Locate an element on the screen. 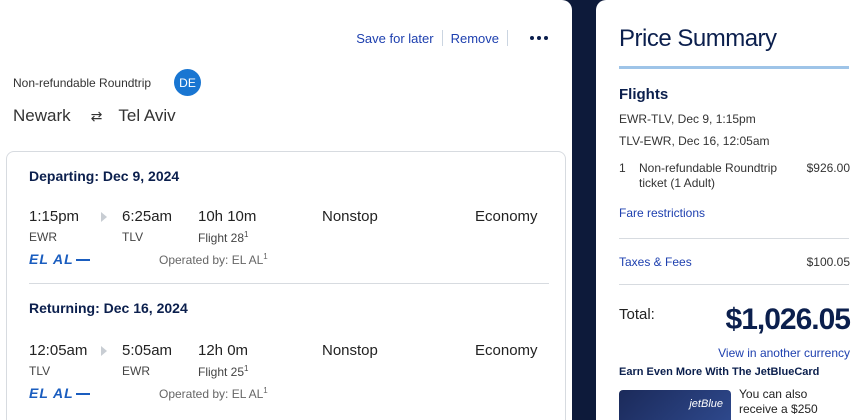 The width and height of the screenshot is (868, 420). total-value: $1,026.05 is located at coordinates (788, 319).